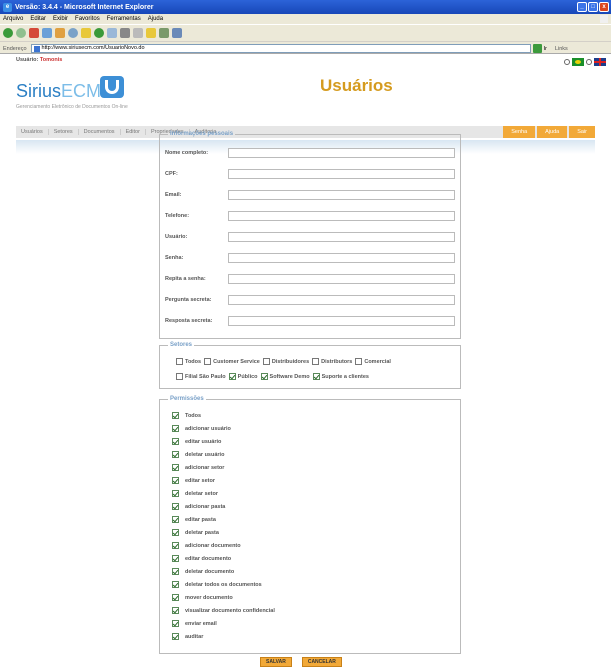 The width and height of the screenshot is (611, 668). What do you see at coordinates (341, 195) in the screenshot?
I see `email-input` at bounding box center [341, 195].